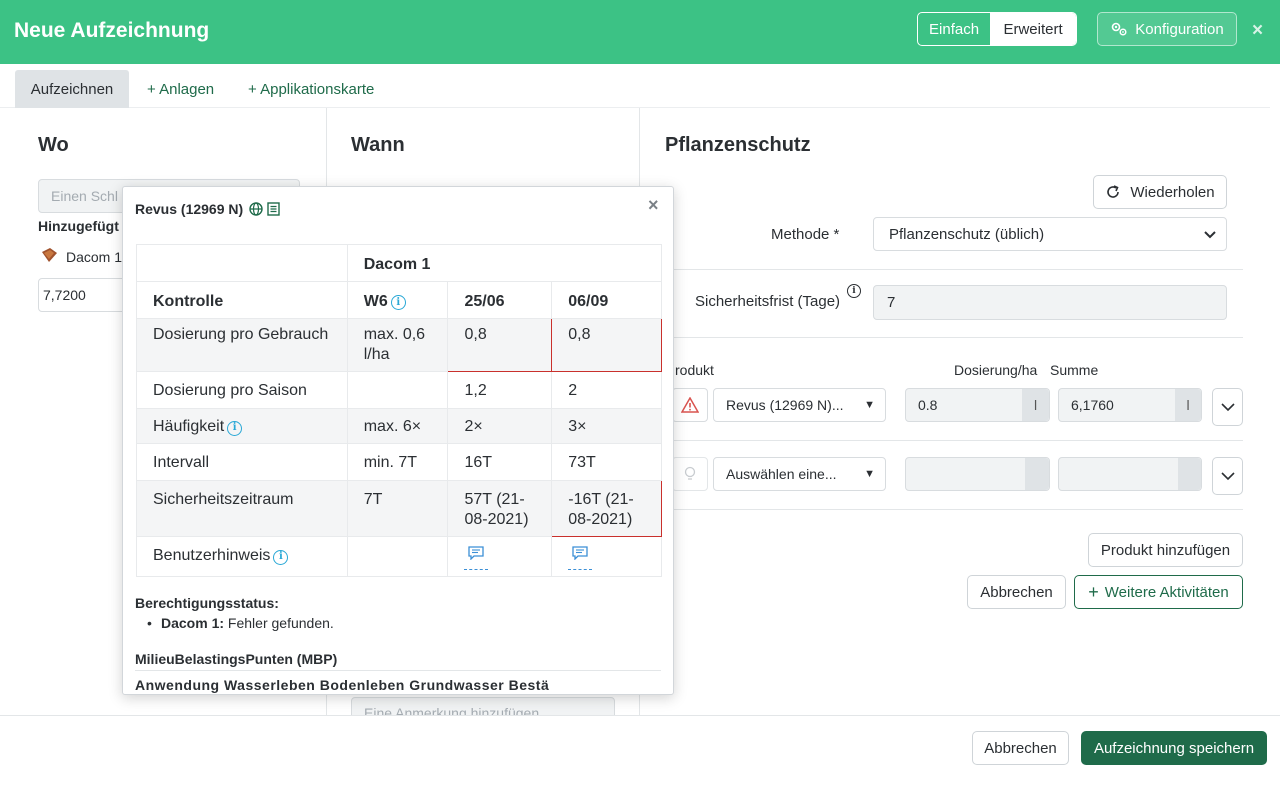 This screenshot has width=1280, height=800. What do you see at coordinates (1033, 29) in the screenshot?
I see `mode-advanced-button: Erweitert` at bounding box center [1033, 29].